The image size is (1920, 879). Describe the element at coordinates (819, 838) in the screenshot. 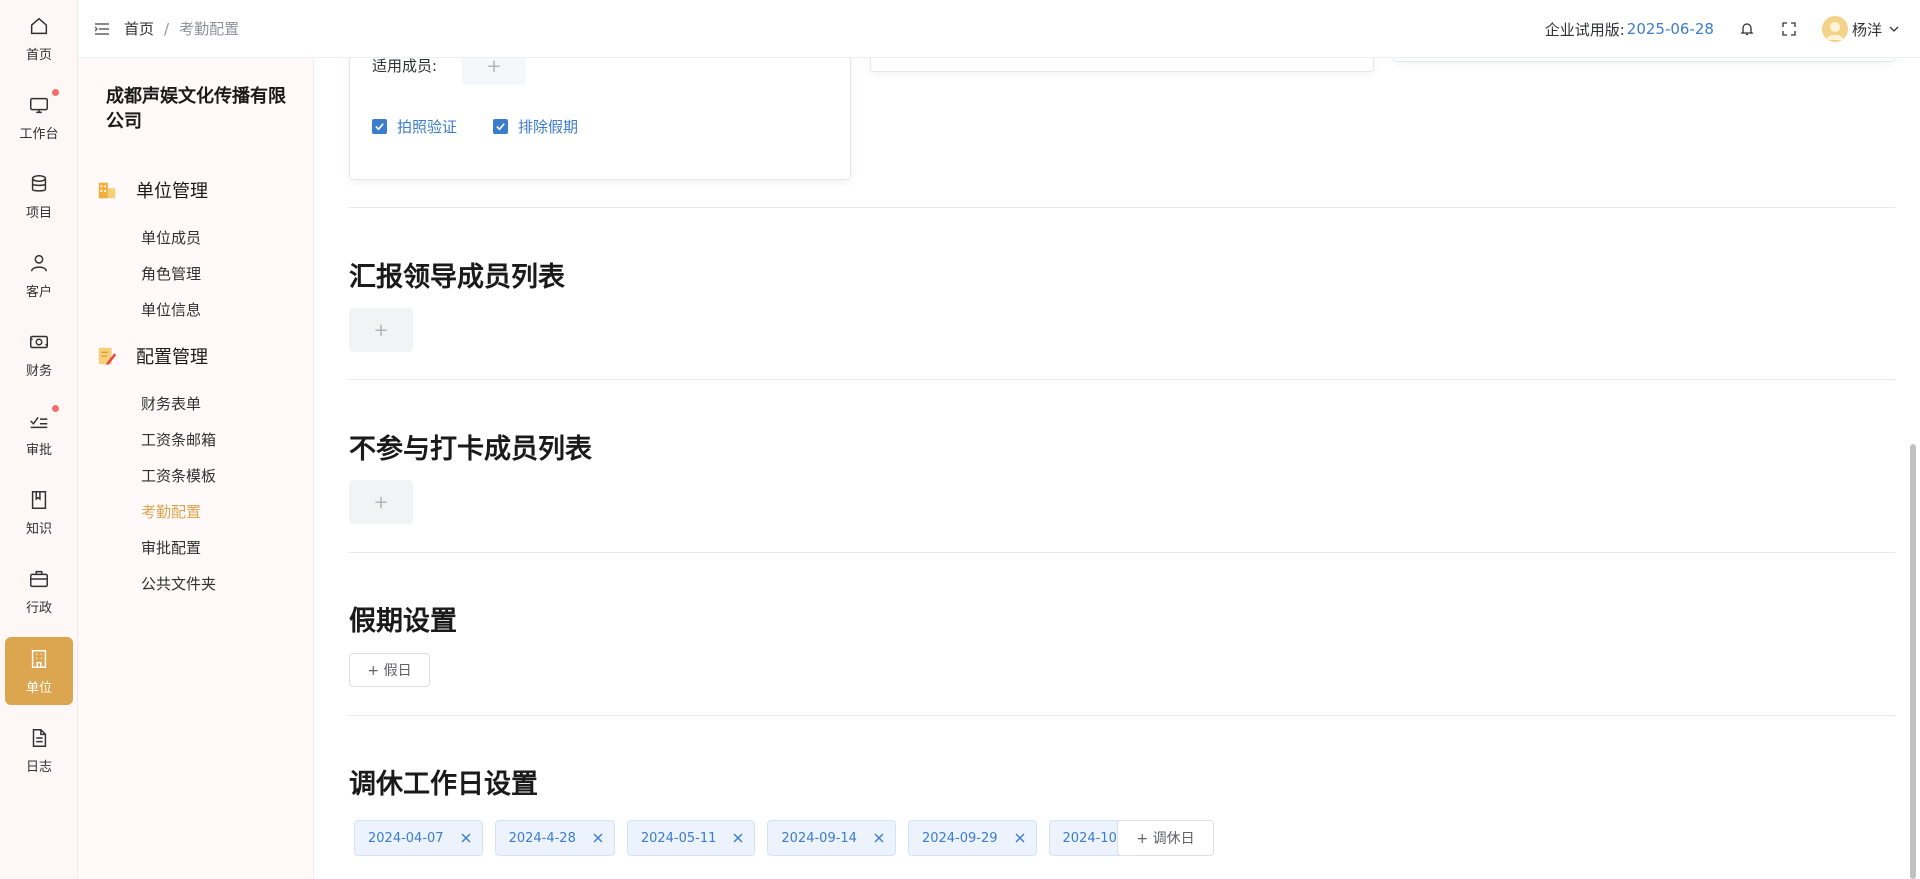

I see `tag-label: 2024-09-14` at that location.